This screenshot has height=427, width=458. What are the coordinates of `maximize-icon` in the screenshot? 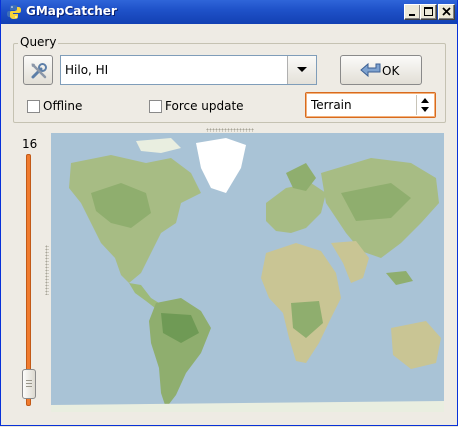 It's located at (428, 11).